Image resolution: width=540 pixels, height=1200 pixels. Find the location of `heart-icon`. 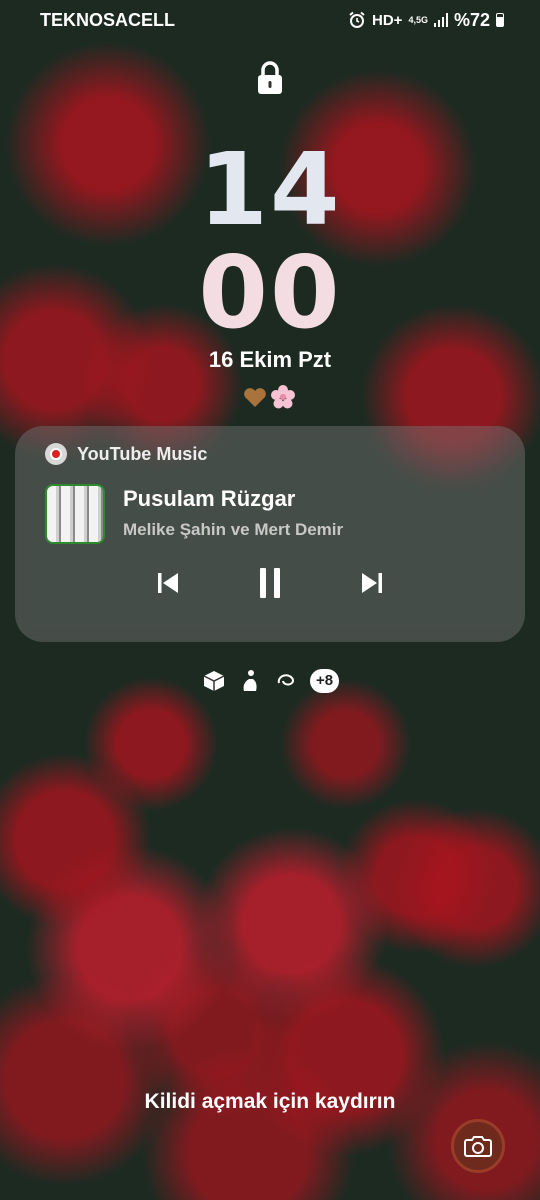

heart-icon is located at coordinates (255, 397).